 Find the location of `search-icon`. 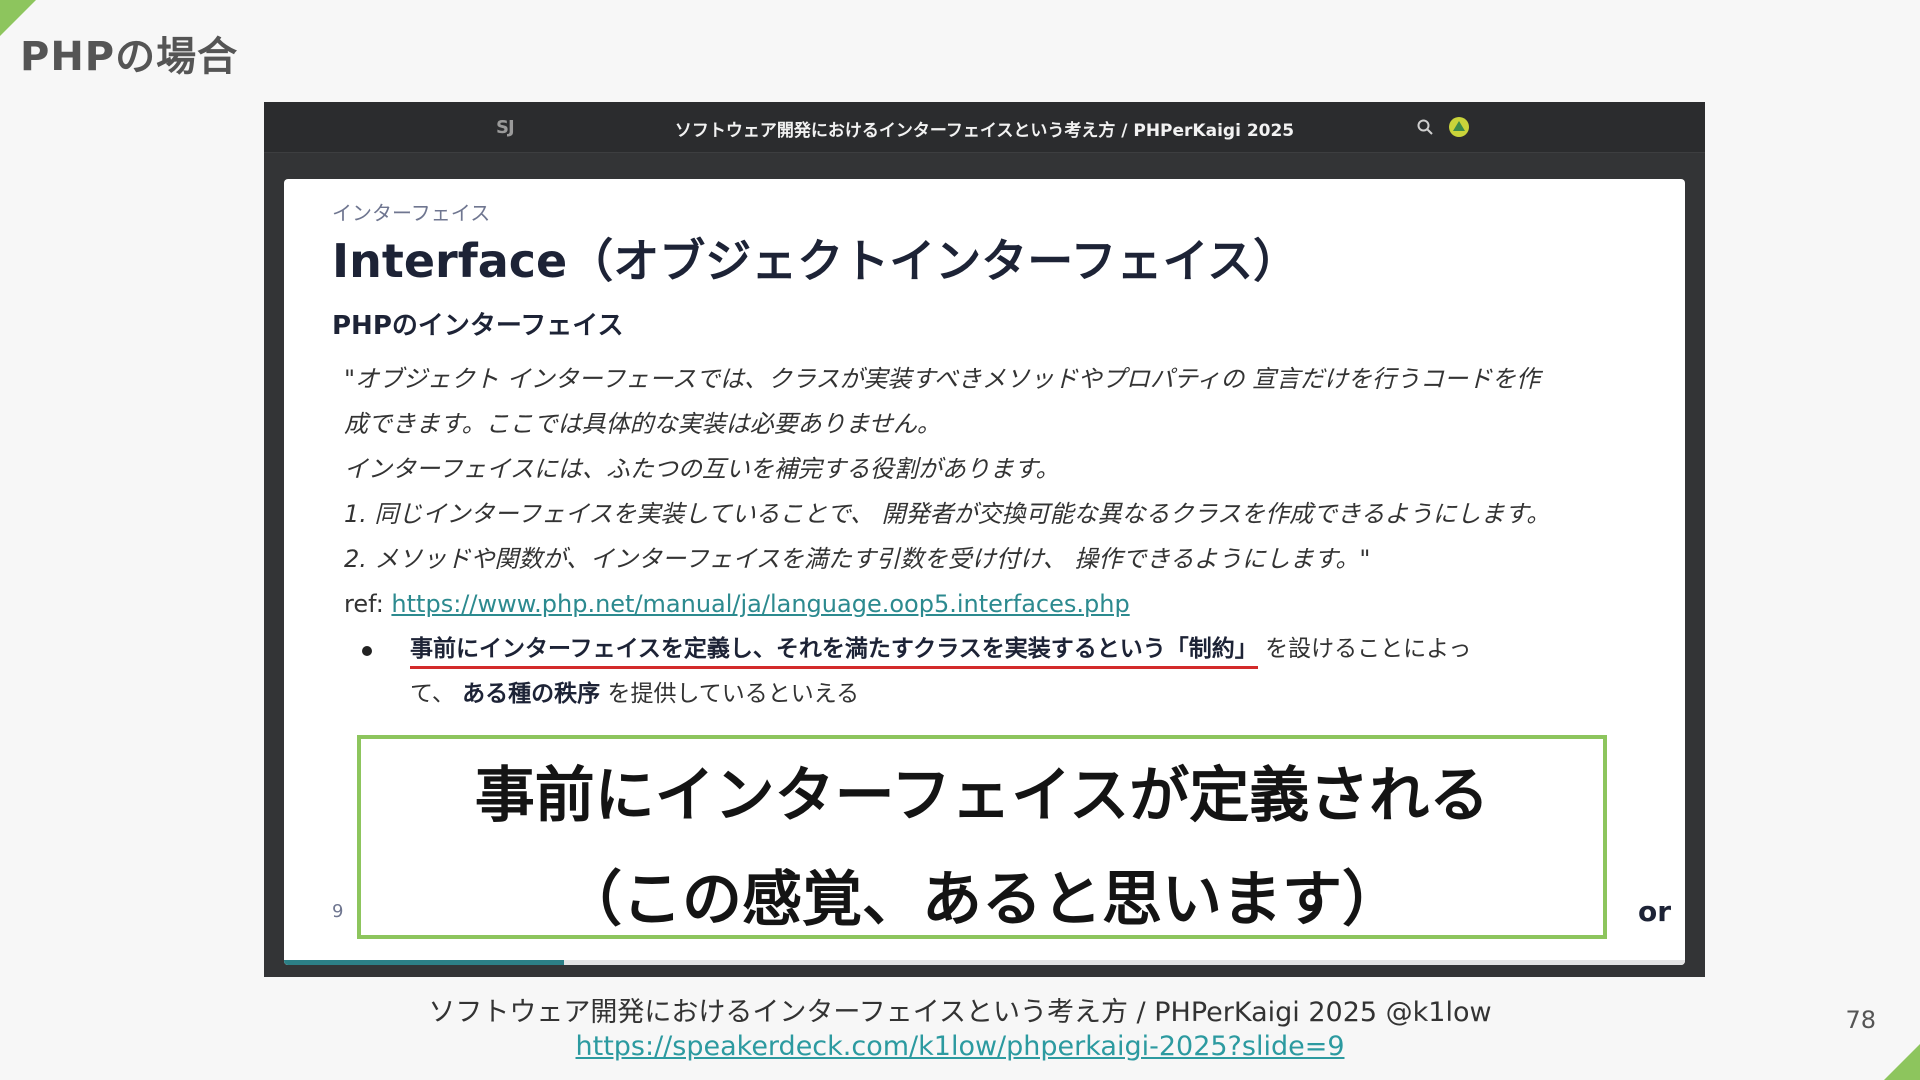

search-icon is located at coordinates (1425, 127).